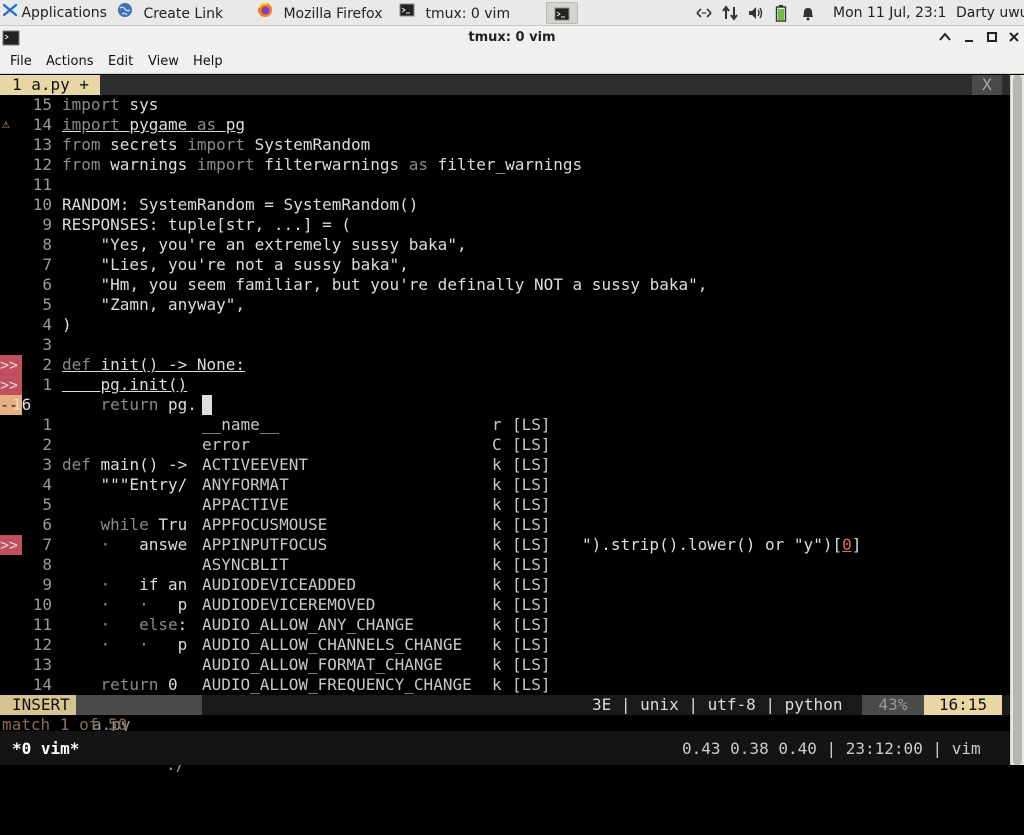 The width and height of the screenshot is (1024, 835). I want to click on close-icon, so click(1014, 37).